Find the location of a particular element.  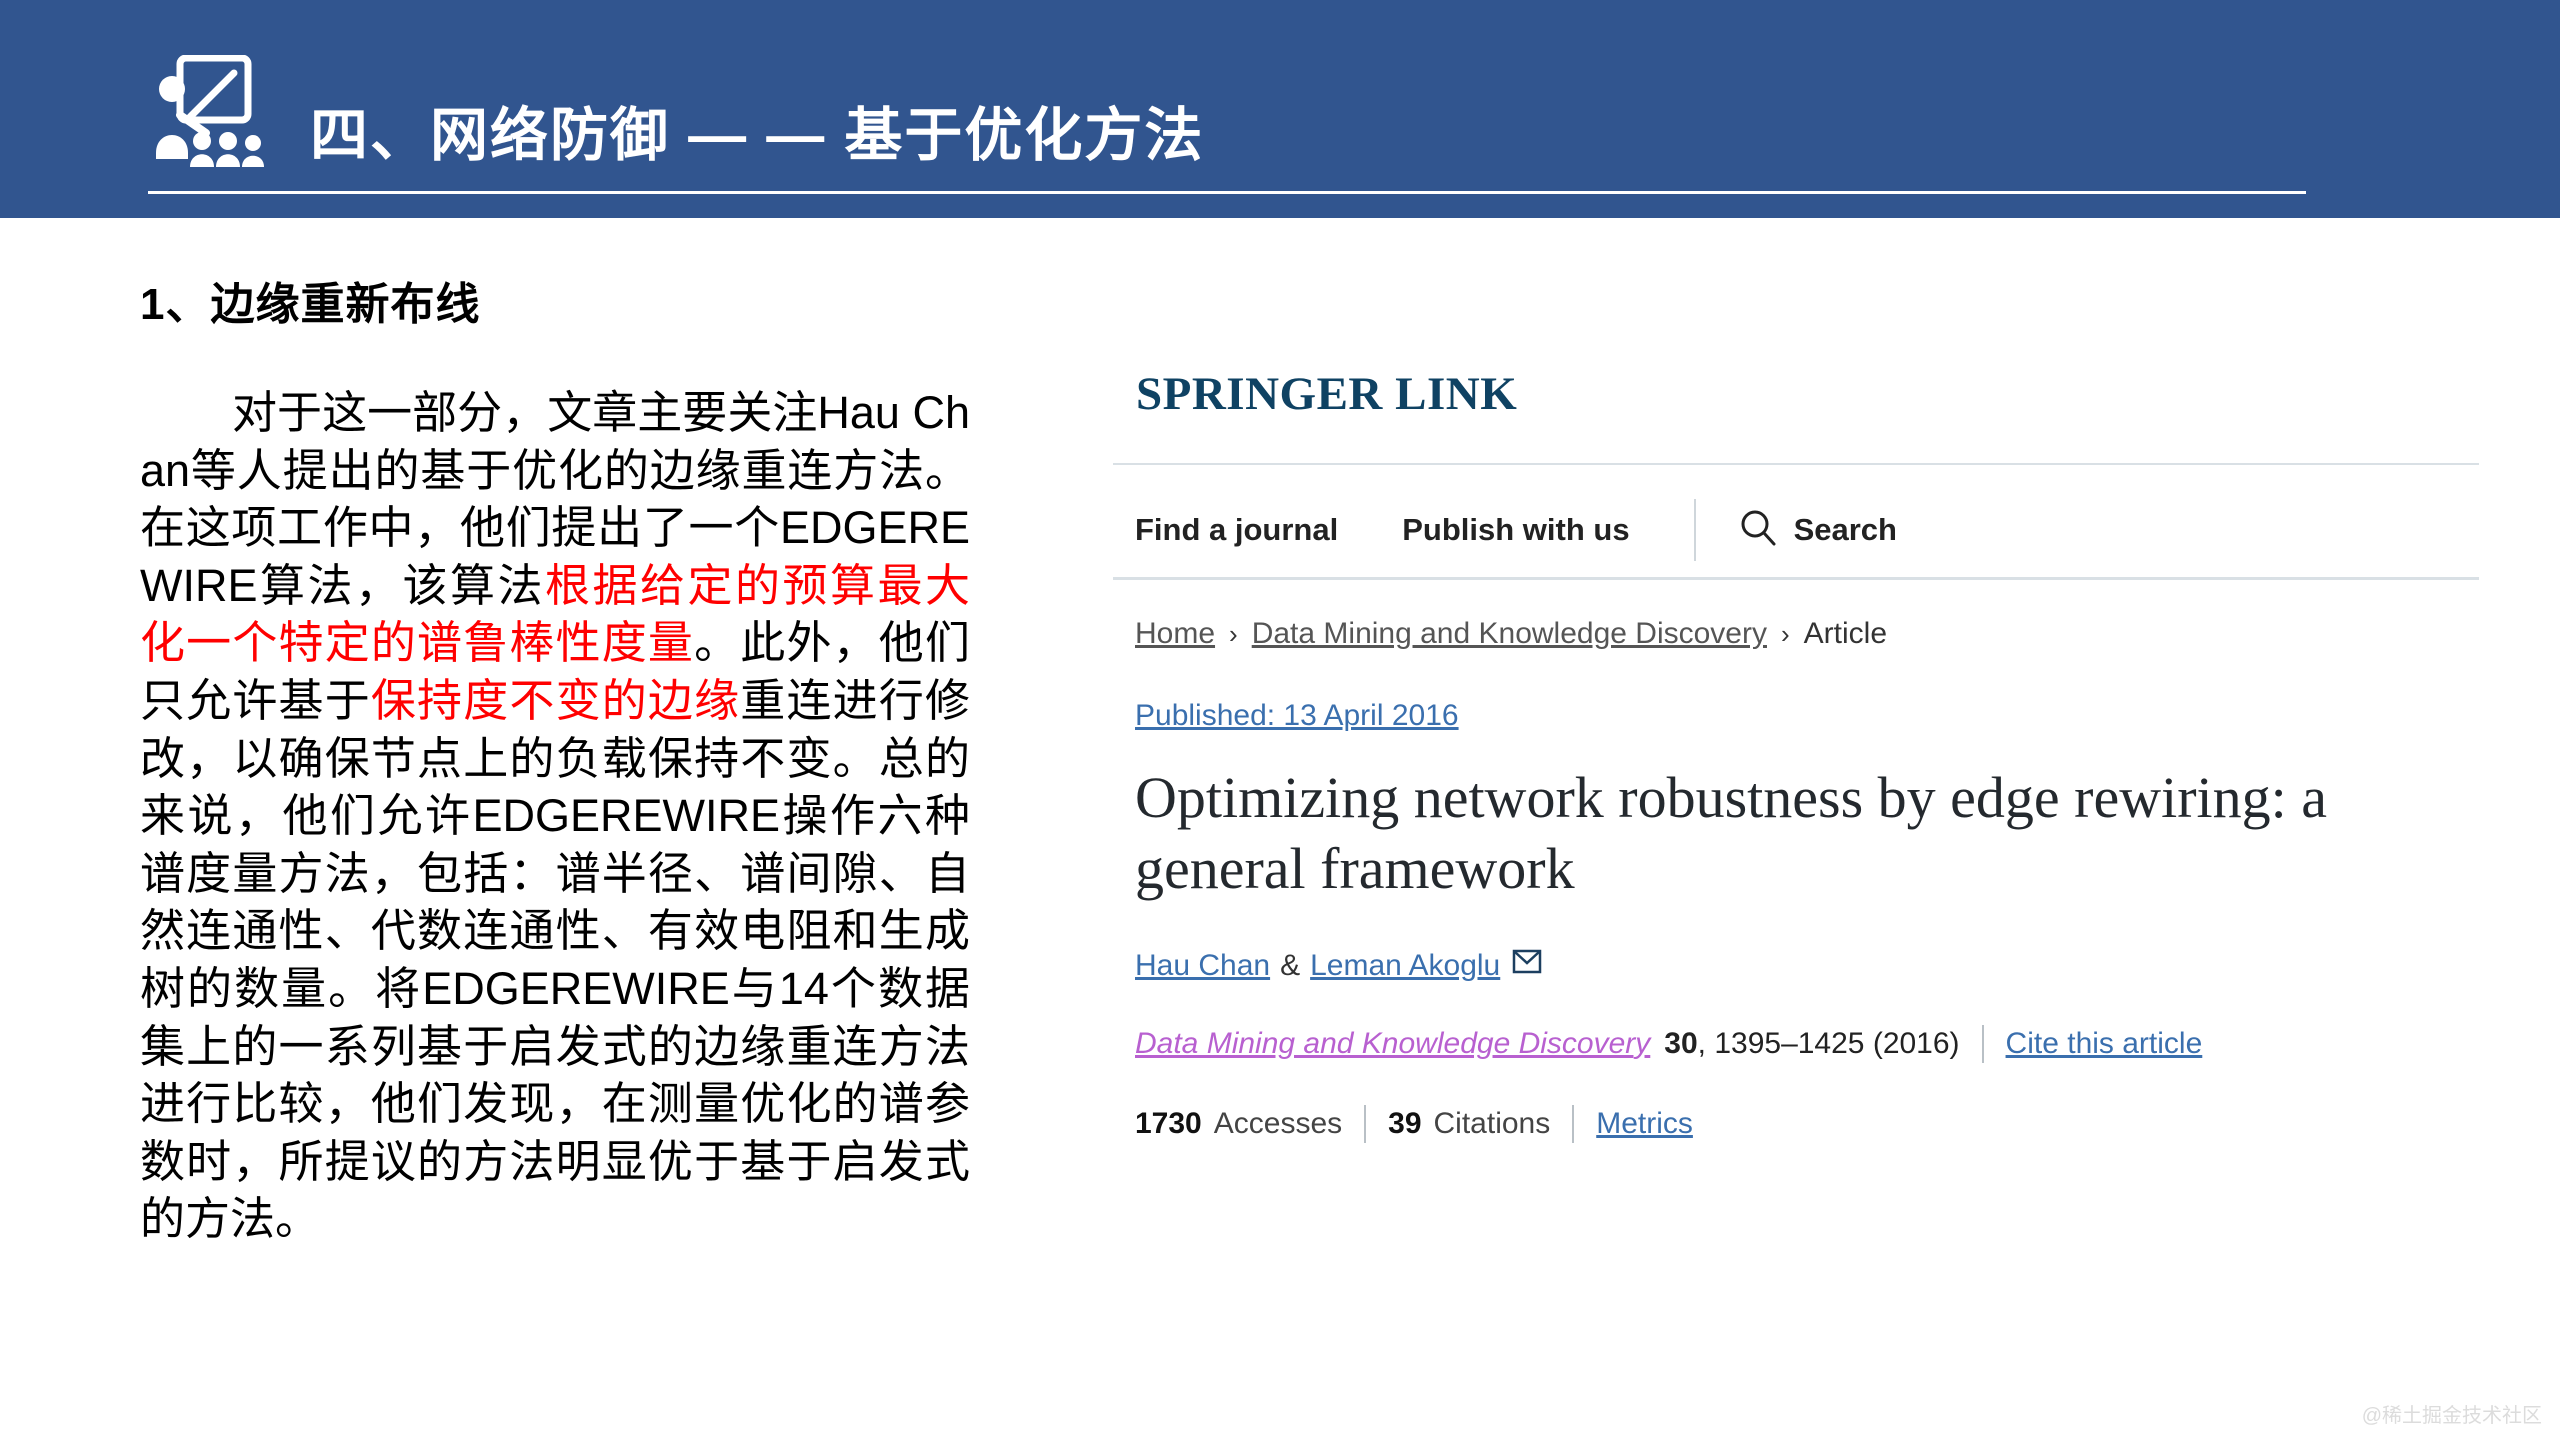

paragraph-segment-4-highlight: 保持度不变的边缘 is located at coordinates (555, 700).